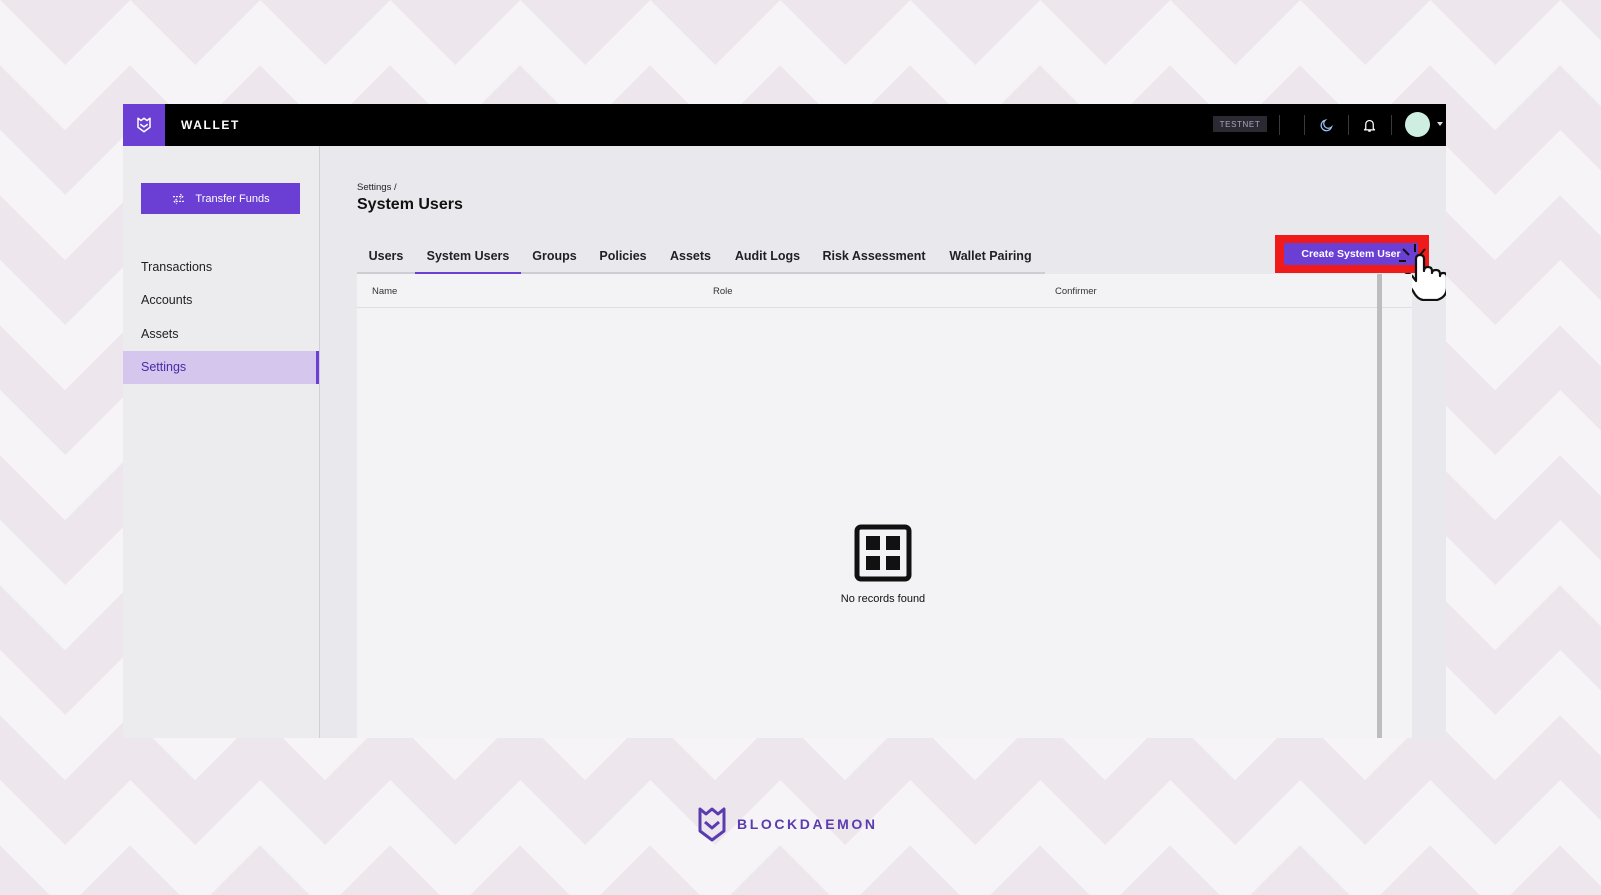  Describe the element at coordinates (784, 125) in the screenshot. I see `top-bar: WALLET TESTNET` at that location.